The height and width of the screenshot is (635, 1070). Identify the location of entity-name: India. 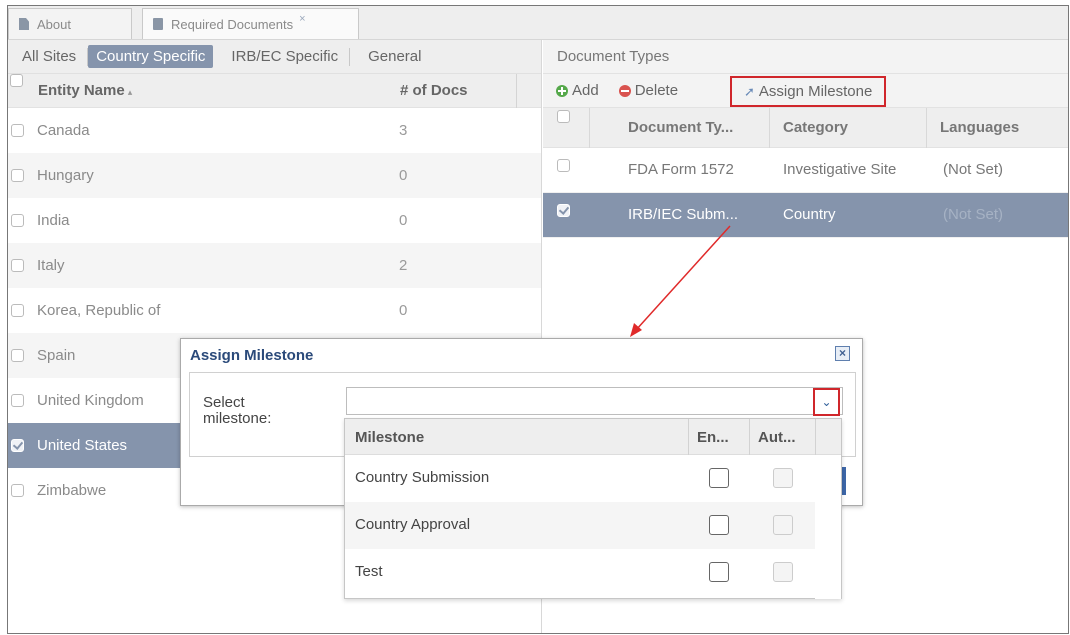
(53, 220).